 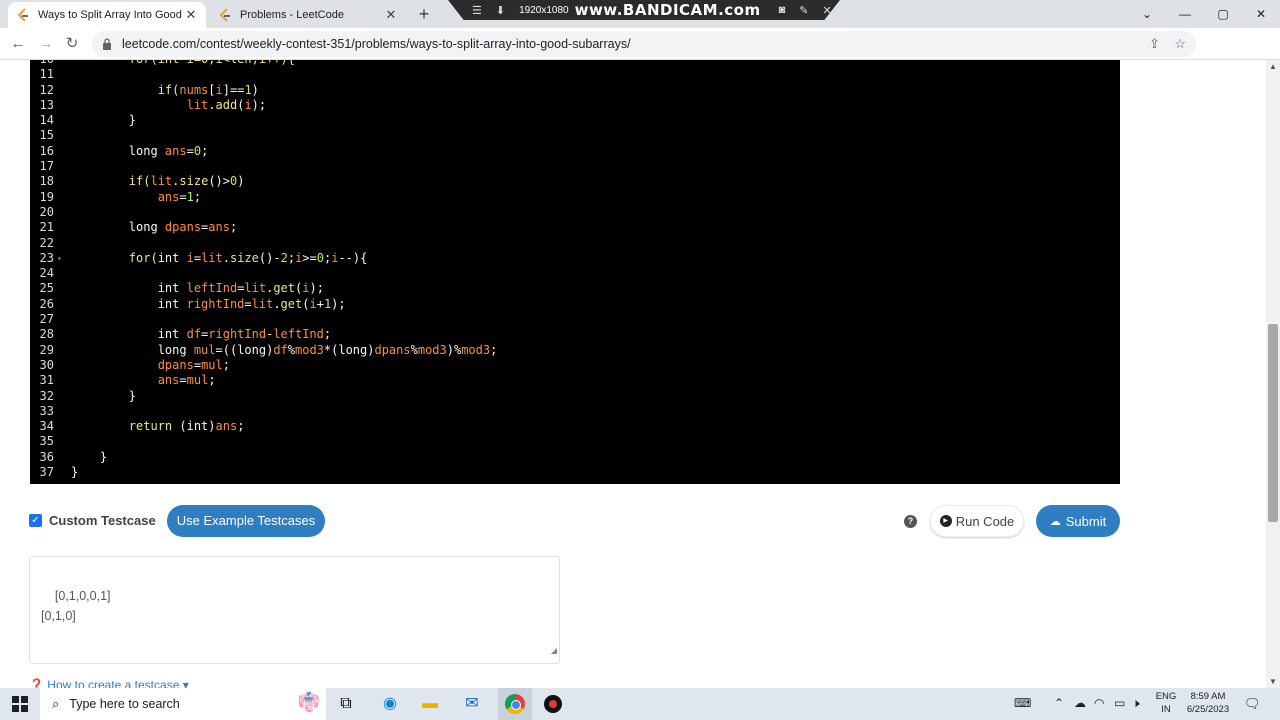 I want to click on run-code-button: ▶ Run Code, so click(x=977, y=521).